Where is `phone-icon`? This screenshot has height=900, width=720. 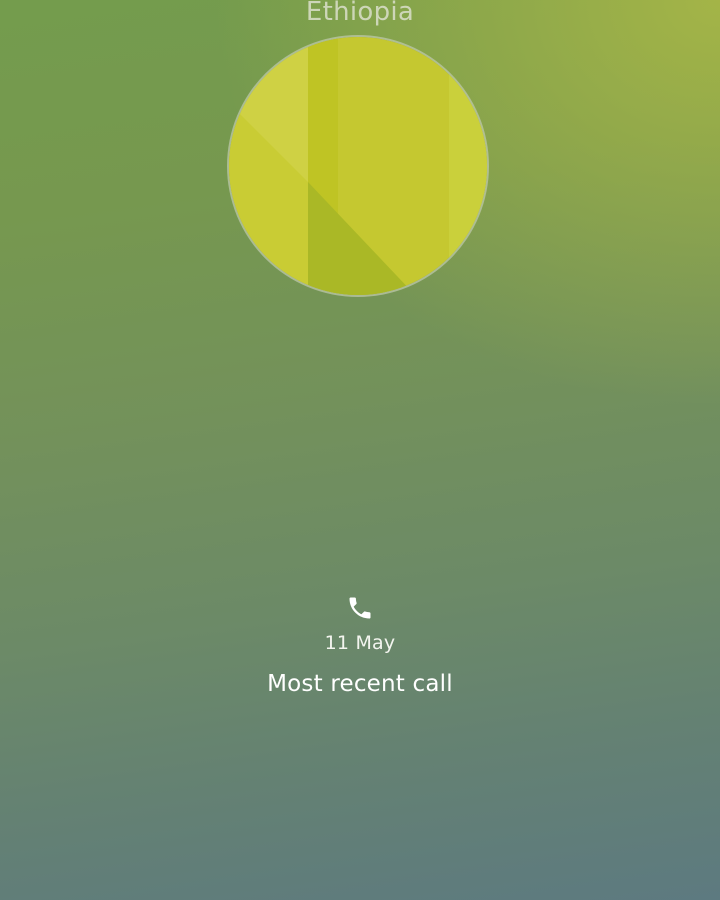
phone-icon is located at coordinates (360, 608).